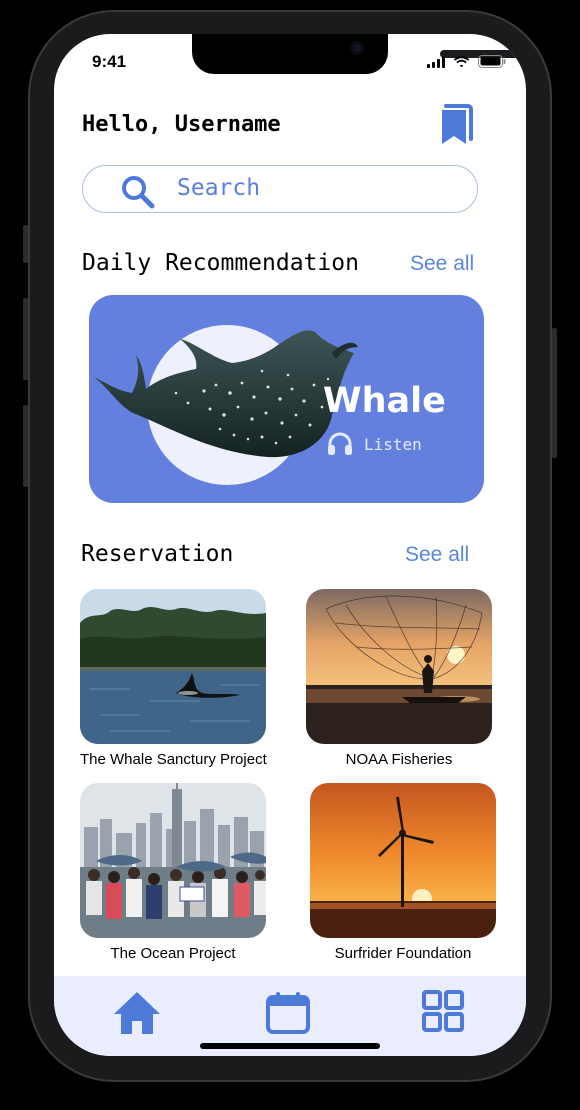 The width and height of the screenshot is (580, 1110). I want to click on daily-recommendation-title: Daily Recommendation, so click(220, 263).